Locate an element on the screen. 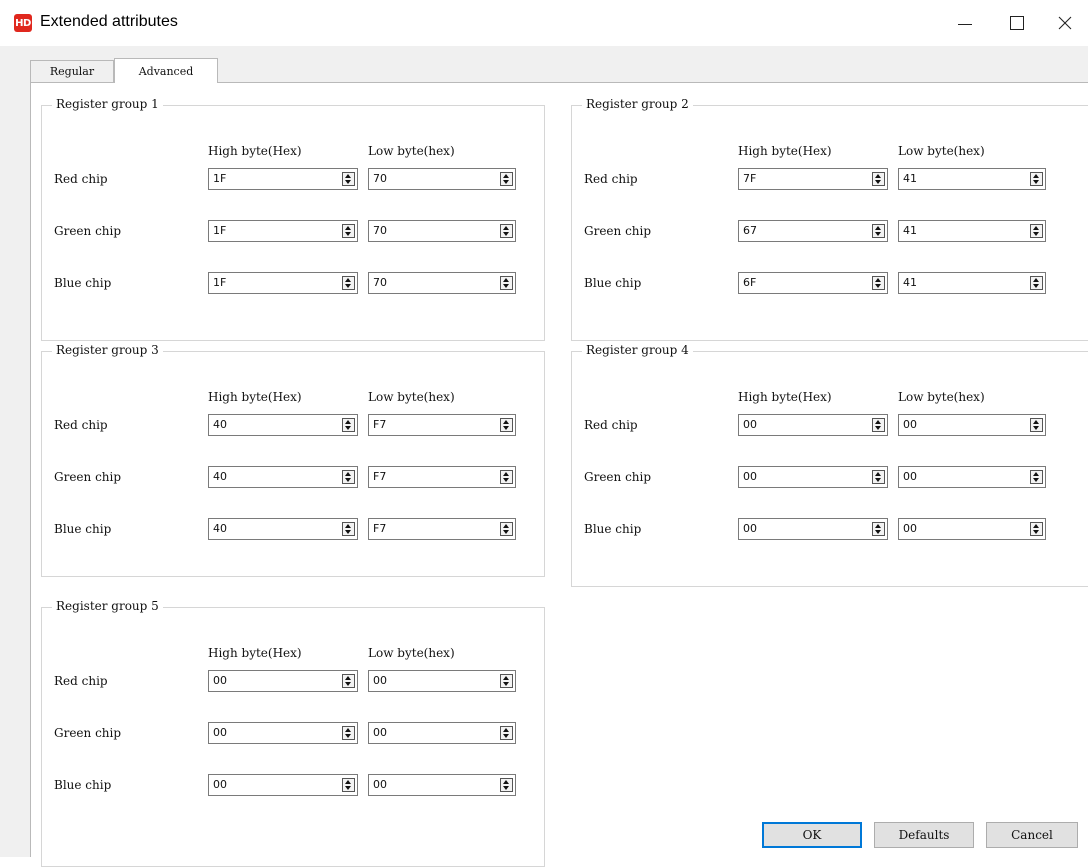 The height and width of the screenshot is (867, 1088). chip-label: Green chip is located at coordinates (618, 477).